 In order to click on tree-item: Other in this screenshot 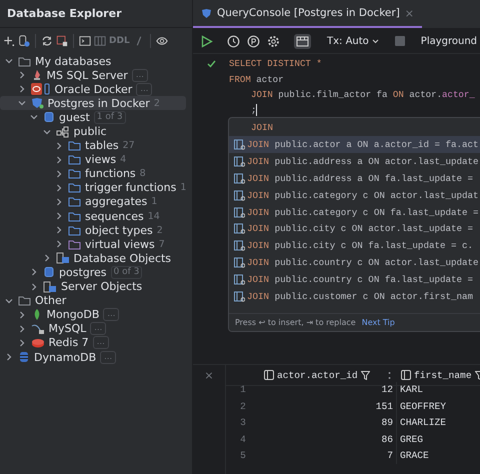, I will do `click(96, 301)`.